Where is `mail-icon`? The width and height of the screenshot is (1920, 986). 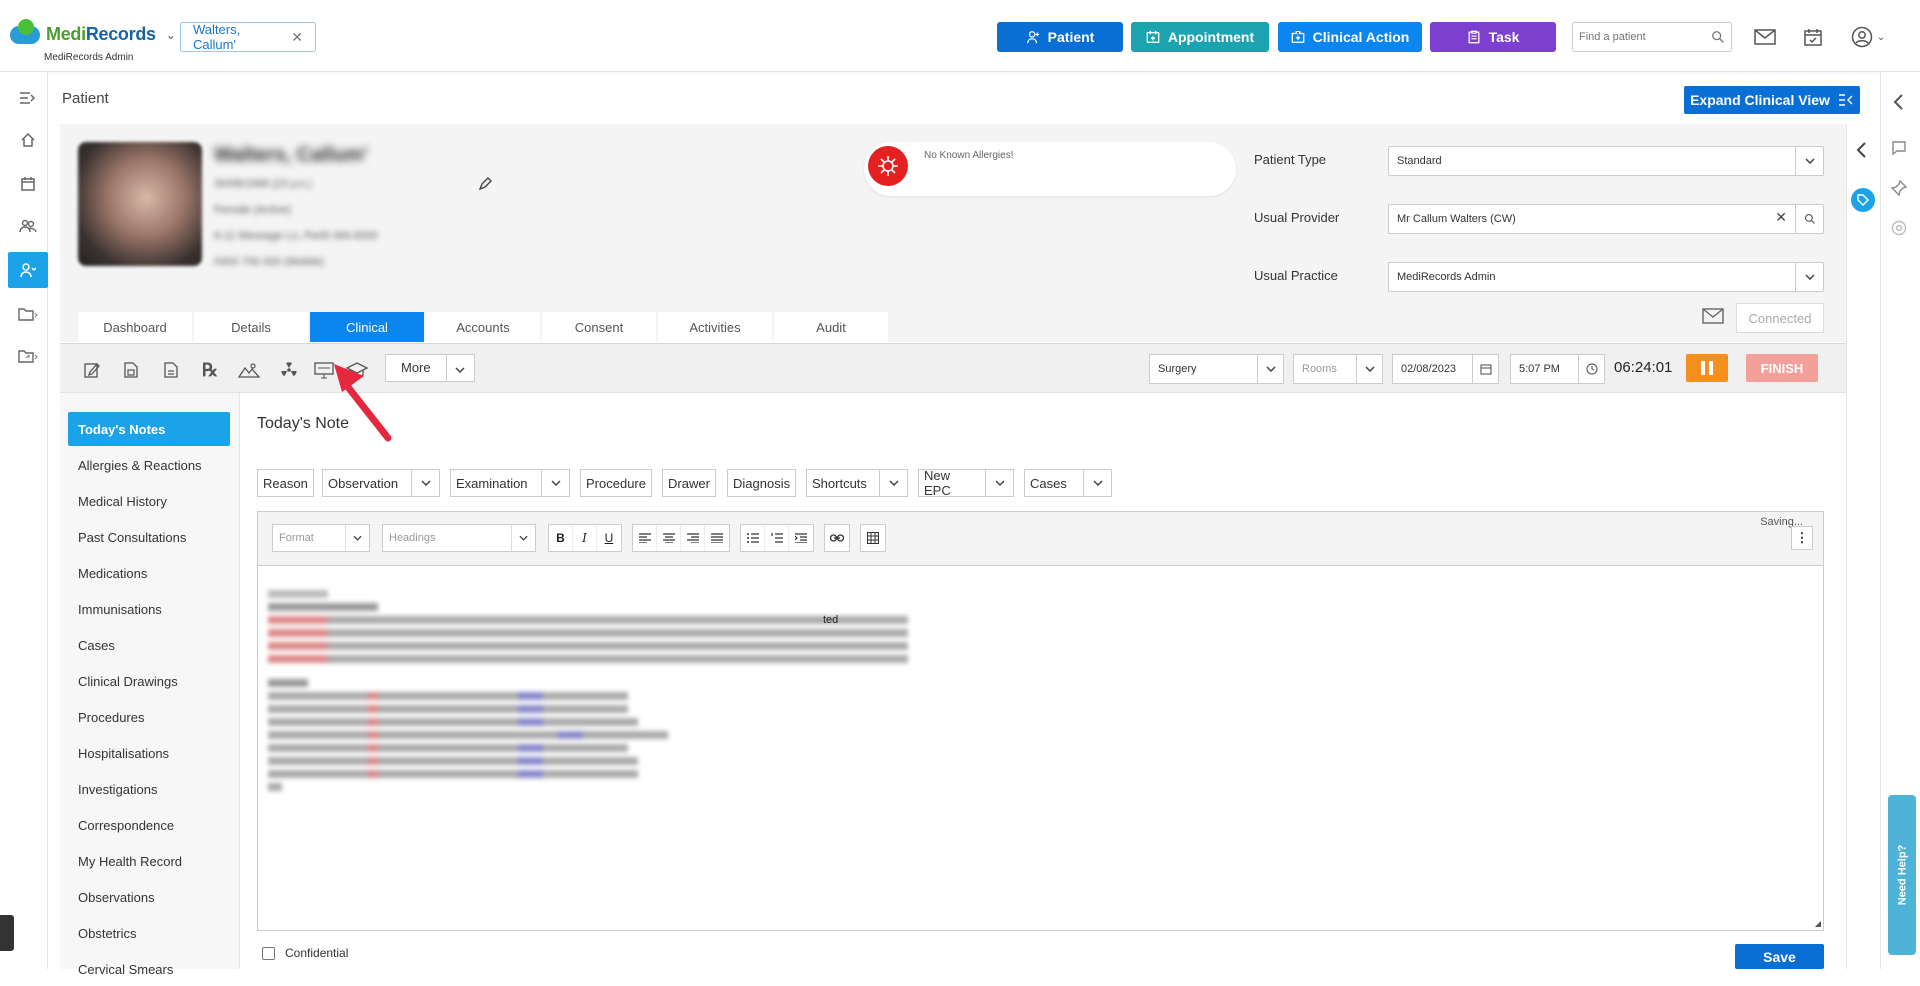
mail-icon is located at coordinates (1765, 37).